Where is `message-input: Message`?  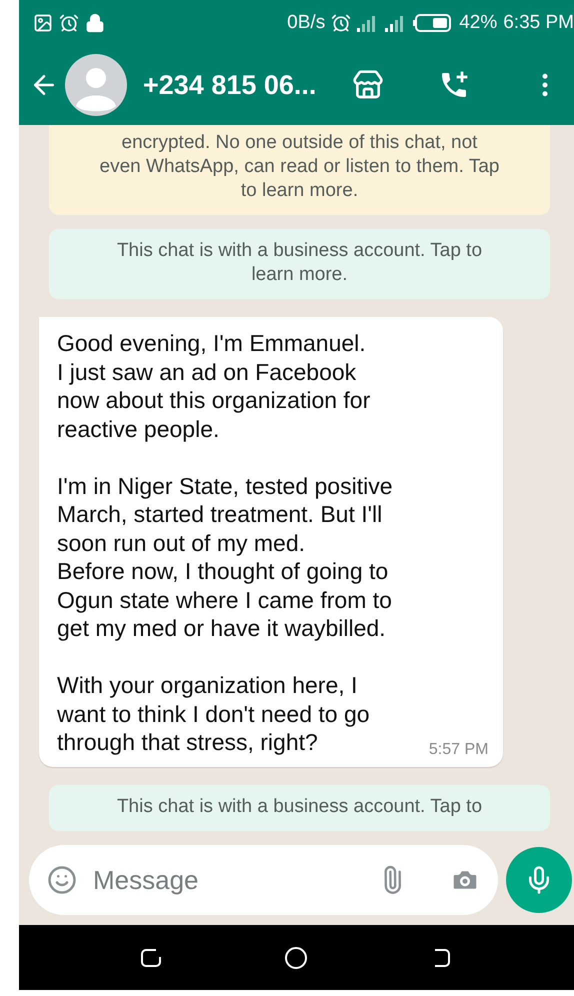
message-input: Message is located at coordinates (227, 880).